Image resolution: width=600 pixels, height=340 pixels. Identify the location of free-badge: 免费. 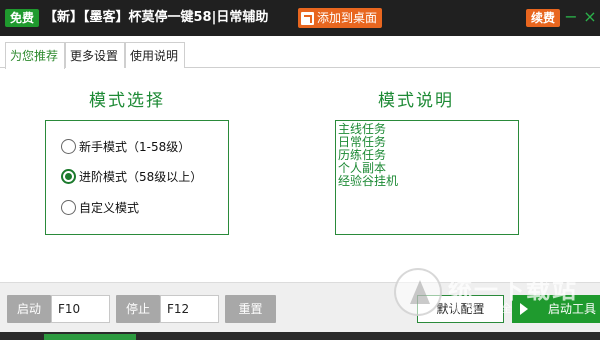
(22, 18).